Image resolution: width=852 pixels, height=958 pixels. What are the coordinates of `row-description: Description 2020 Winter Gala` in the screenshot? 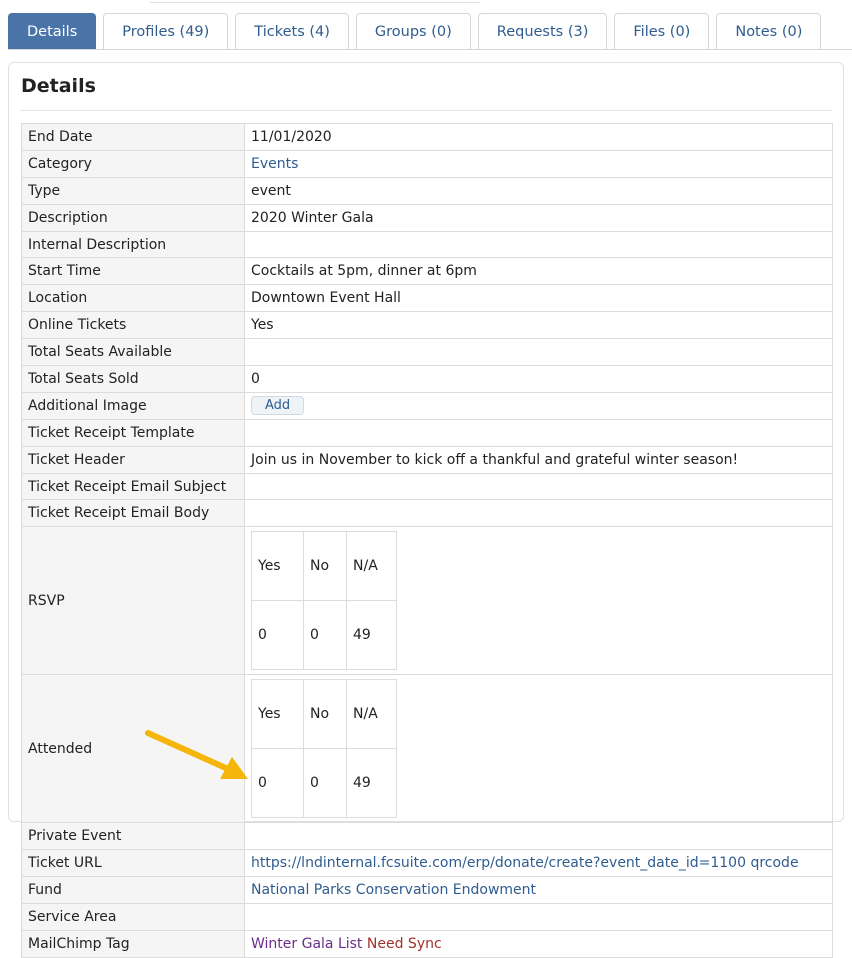 It's located at (427, 217).